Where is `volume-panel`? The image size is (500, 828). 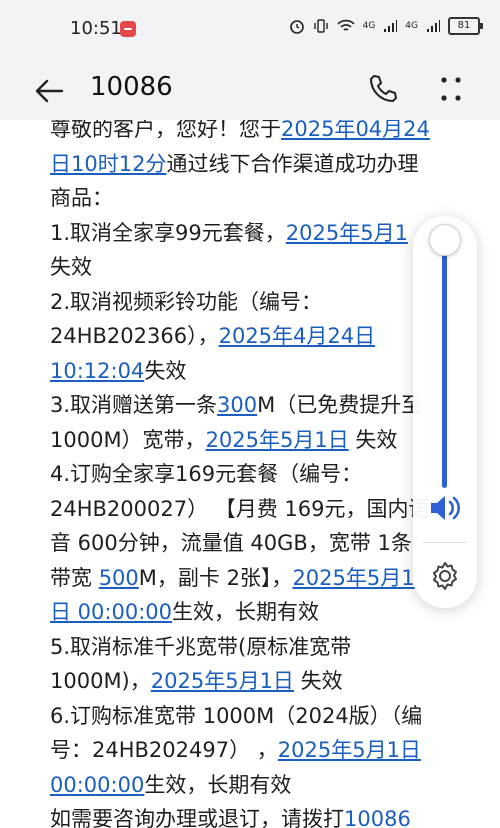
volume-panel is located at coordinates (445, 412).